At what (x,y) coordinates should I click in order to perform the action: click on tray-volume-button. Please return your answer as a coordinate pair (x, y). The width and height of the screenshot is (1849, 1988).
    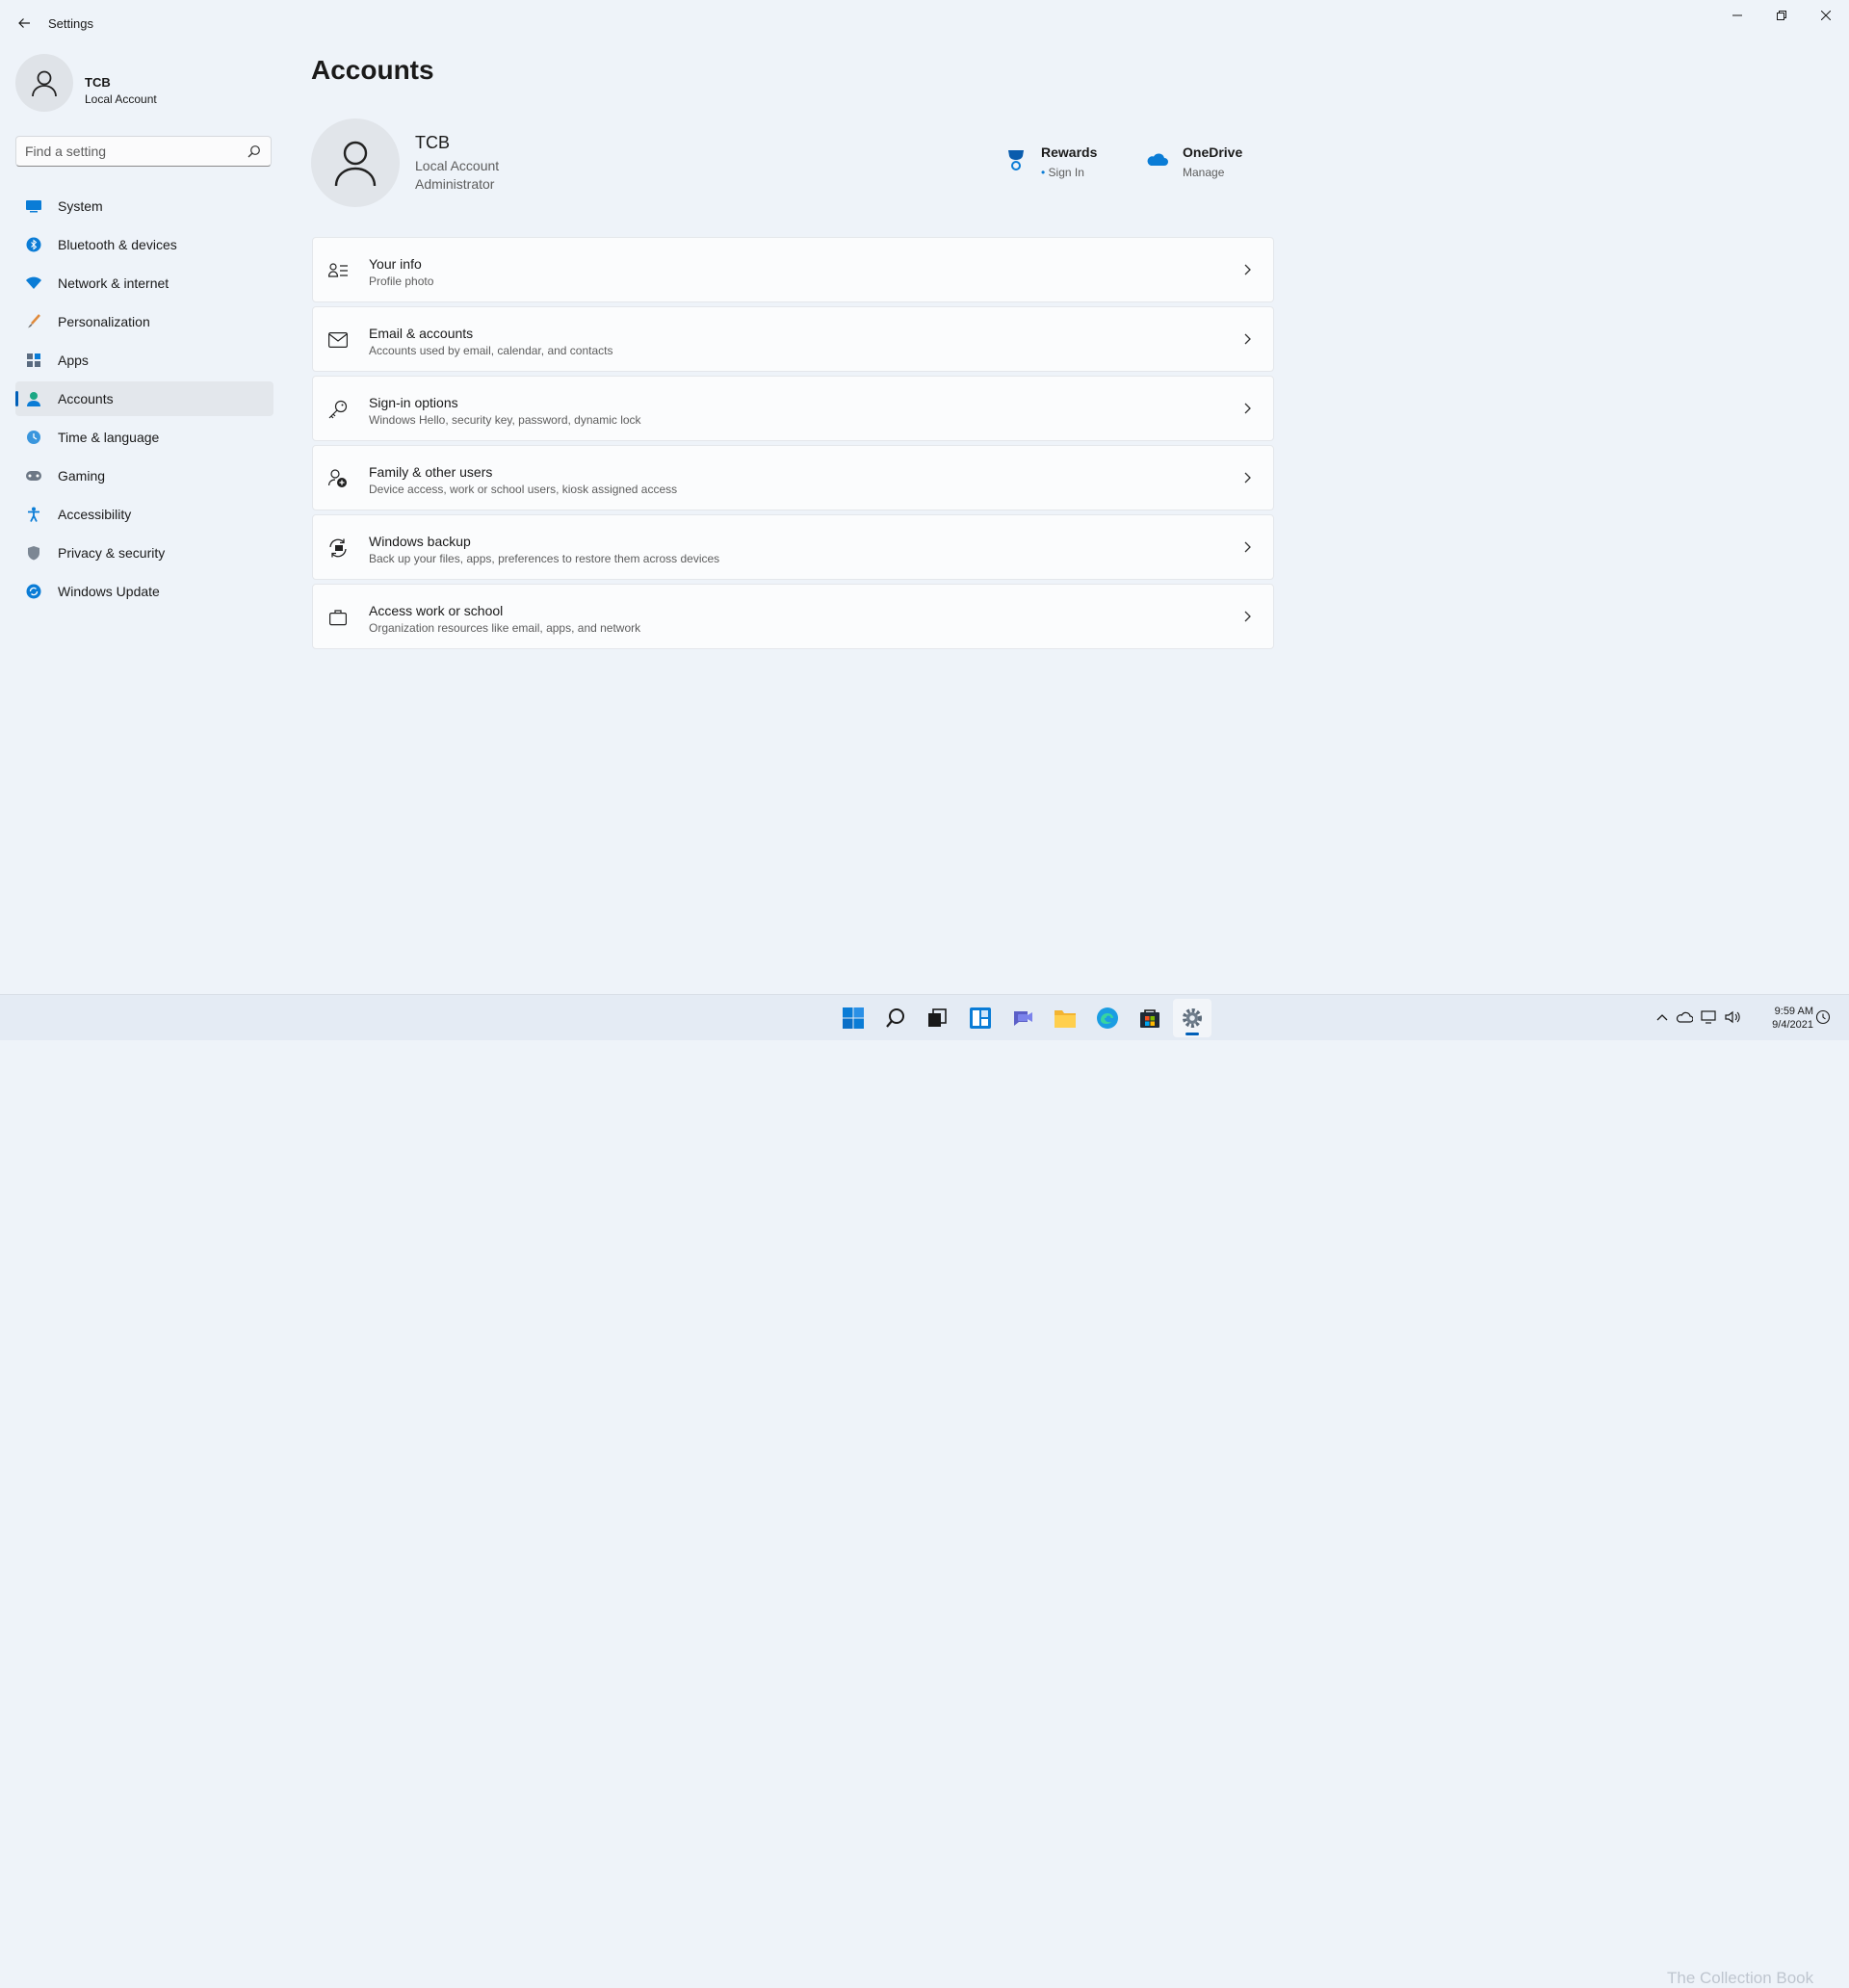
    Looking at the image, I should click on (1732, 1017).